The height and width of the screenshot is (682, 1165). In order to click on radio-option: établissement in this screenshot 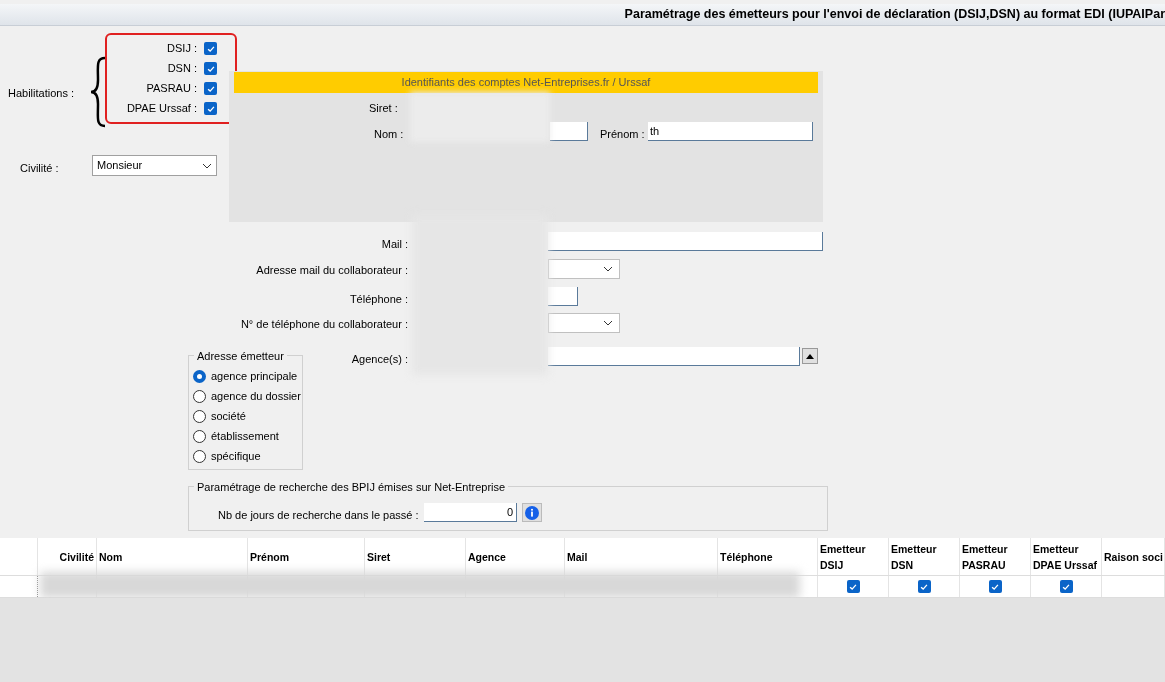, I will do `click(247, 436)`.